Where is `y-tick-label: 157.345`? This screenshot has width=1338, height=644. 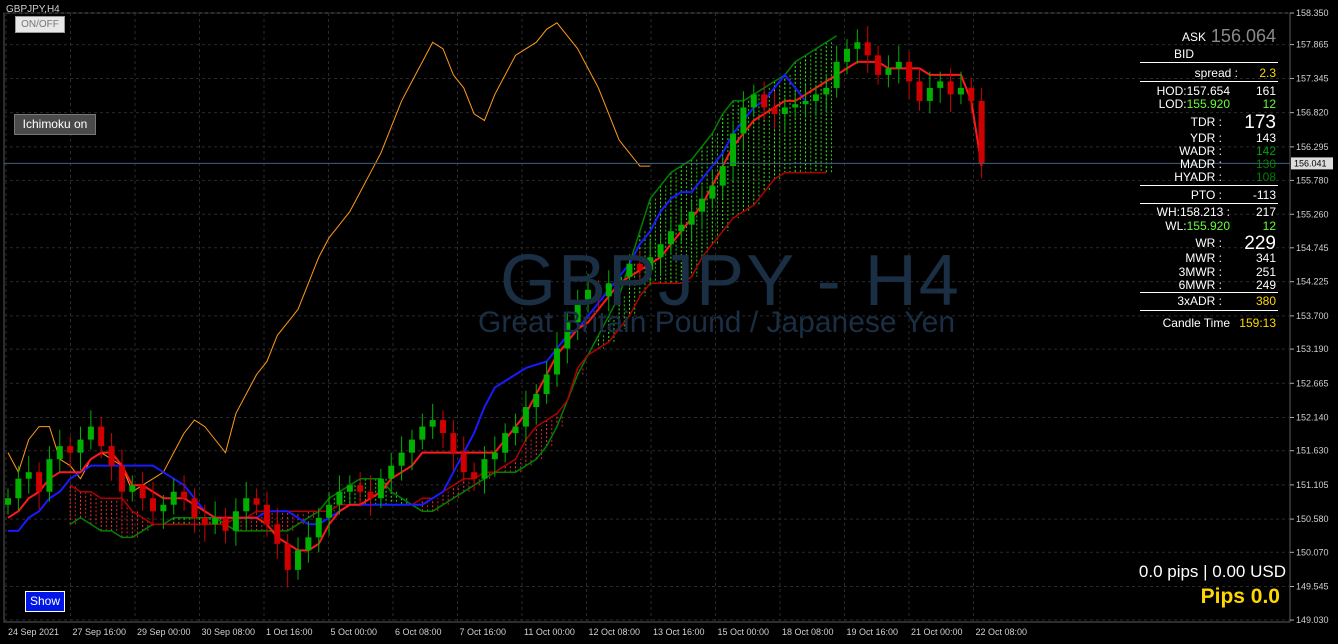 y-tick-label: 157.345 is located at coordinates (1312, 78).